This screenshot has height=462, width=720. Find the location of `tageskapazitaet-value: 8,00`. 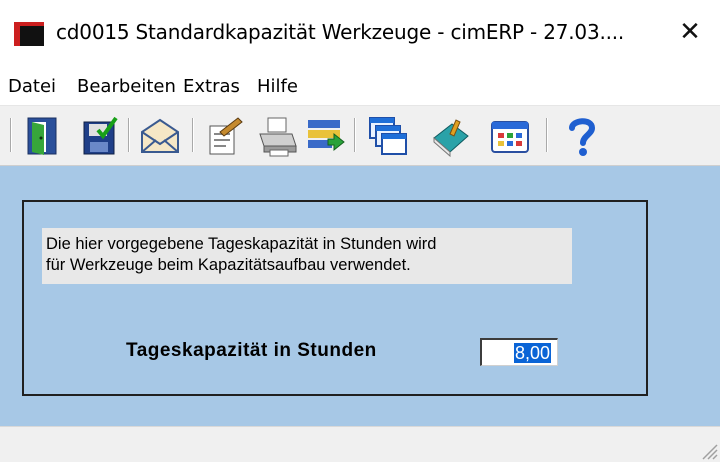

tageskapazitaet-value: 8,00 is located at coordinates (532, 353).